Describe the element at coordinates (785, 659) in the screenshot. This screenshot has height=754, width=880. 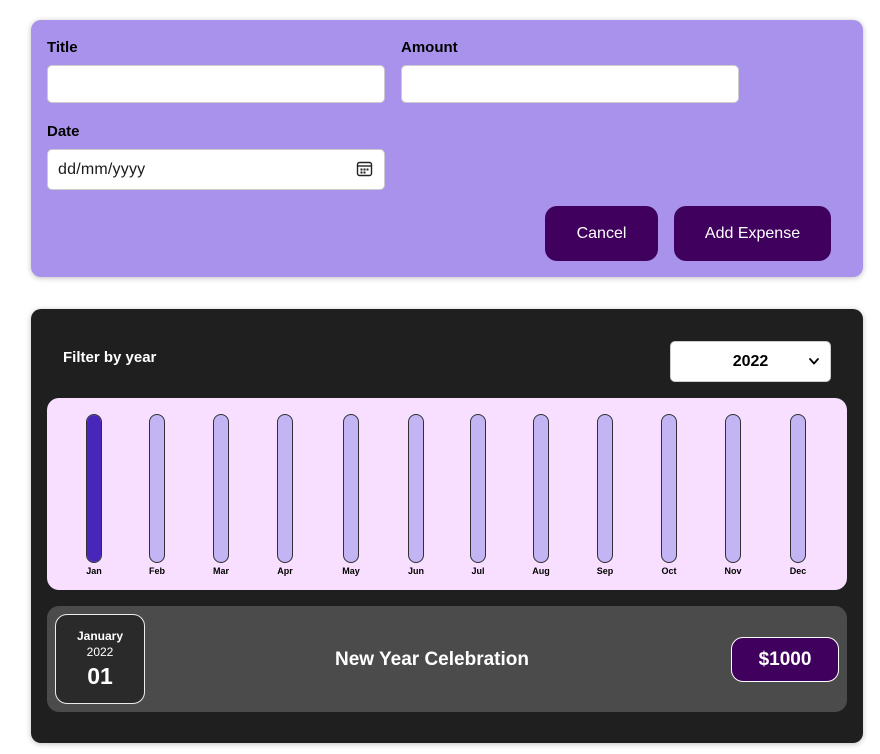
I see `expense-amount: $1000` at that location.